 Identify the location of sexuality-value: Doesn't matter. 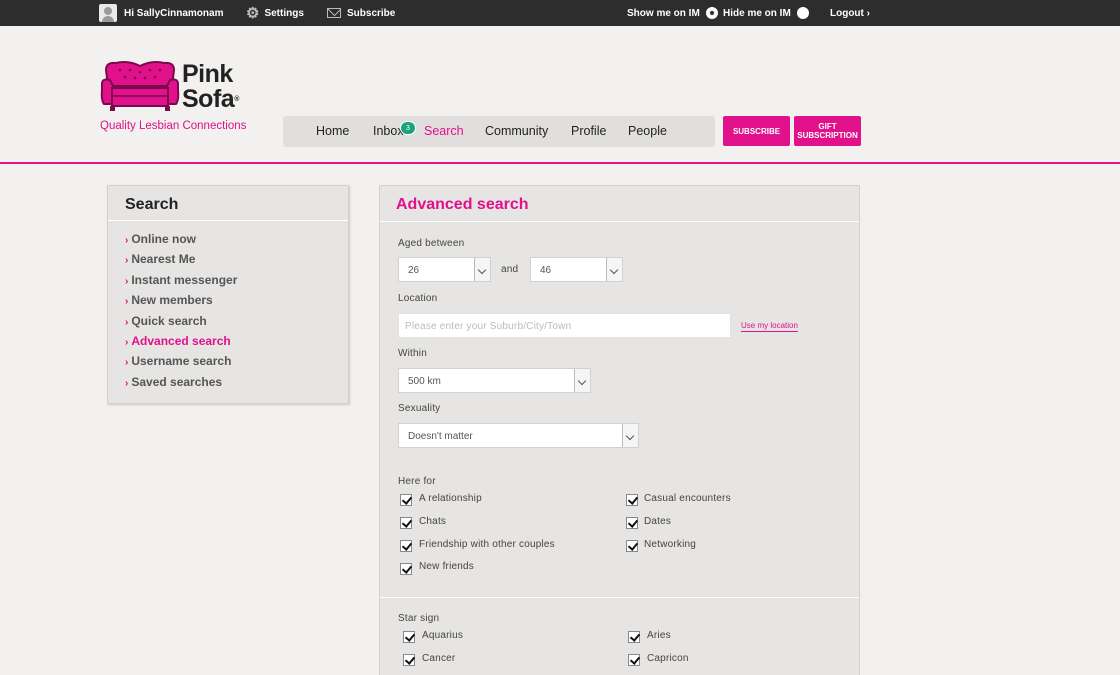
(440, 436).